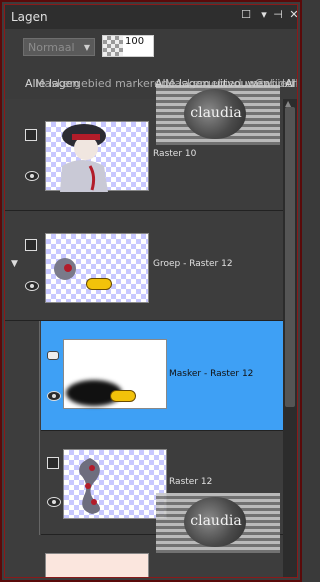 This screenshot has width=320, height=582. I want to click on chevron-down-icon: ▼, so click(86, 47).